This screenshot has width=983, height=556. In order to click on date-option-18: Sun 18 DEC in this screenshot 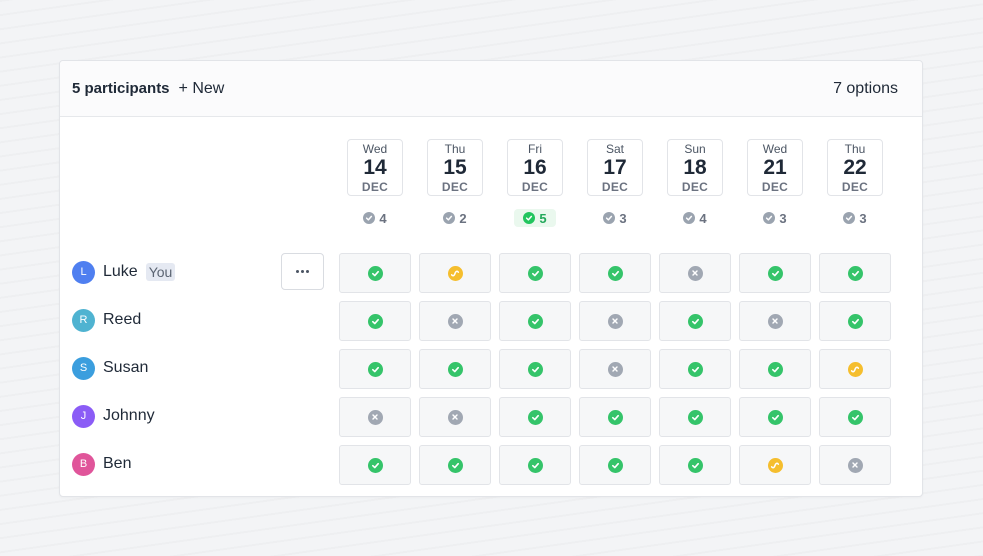, I will do `click(695, 167)`.